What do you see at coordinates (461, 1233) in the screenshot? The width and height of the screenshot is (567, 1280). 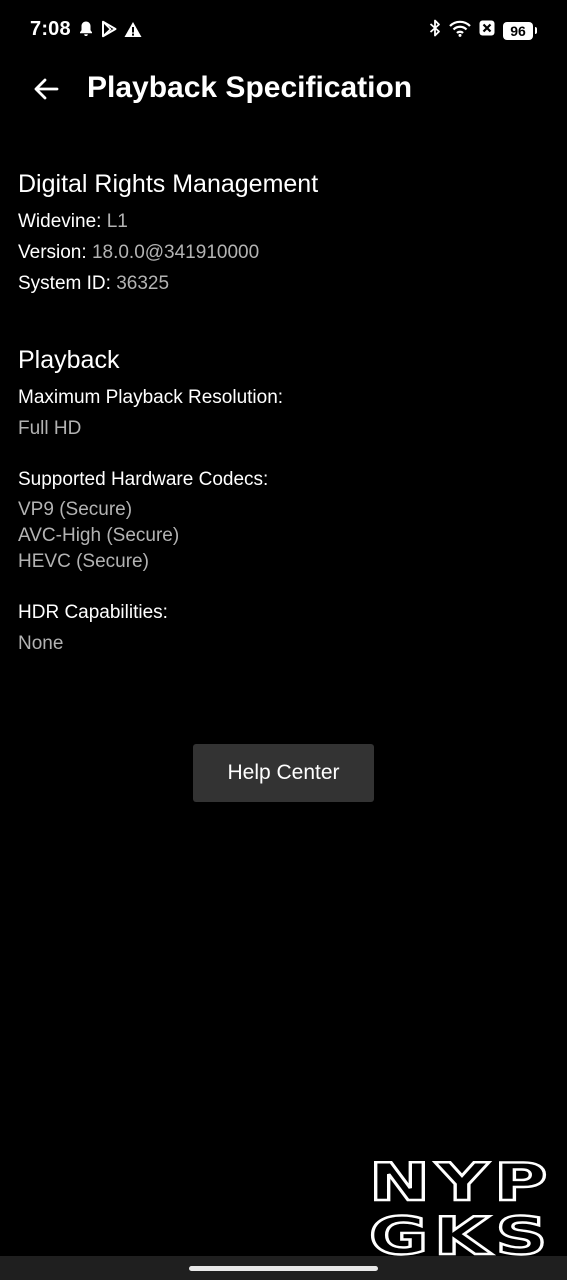 I see `watermark-line-2: GKS` at bounding box center [461, 1233].